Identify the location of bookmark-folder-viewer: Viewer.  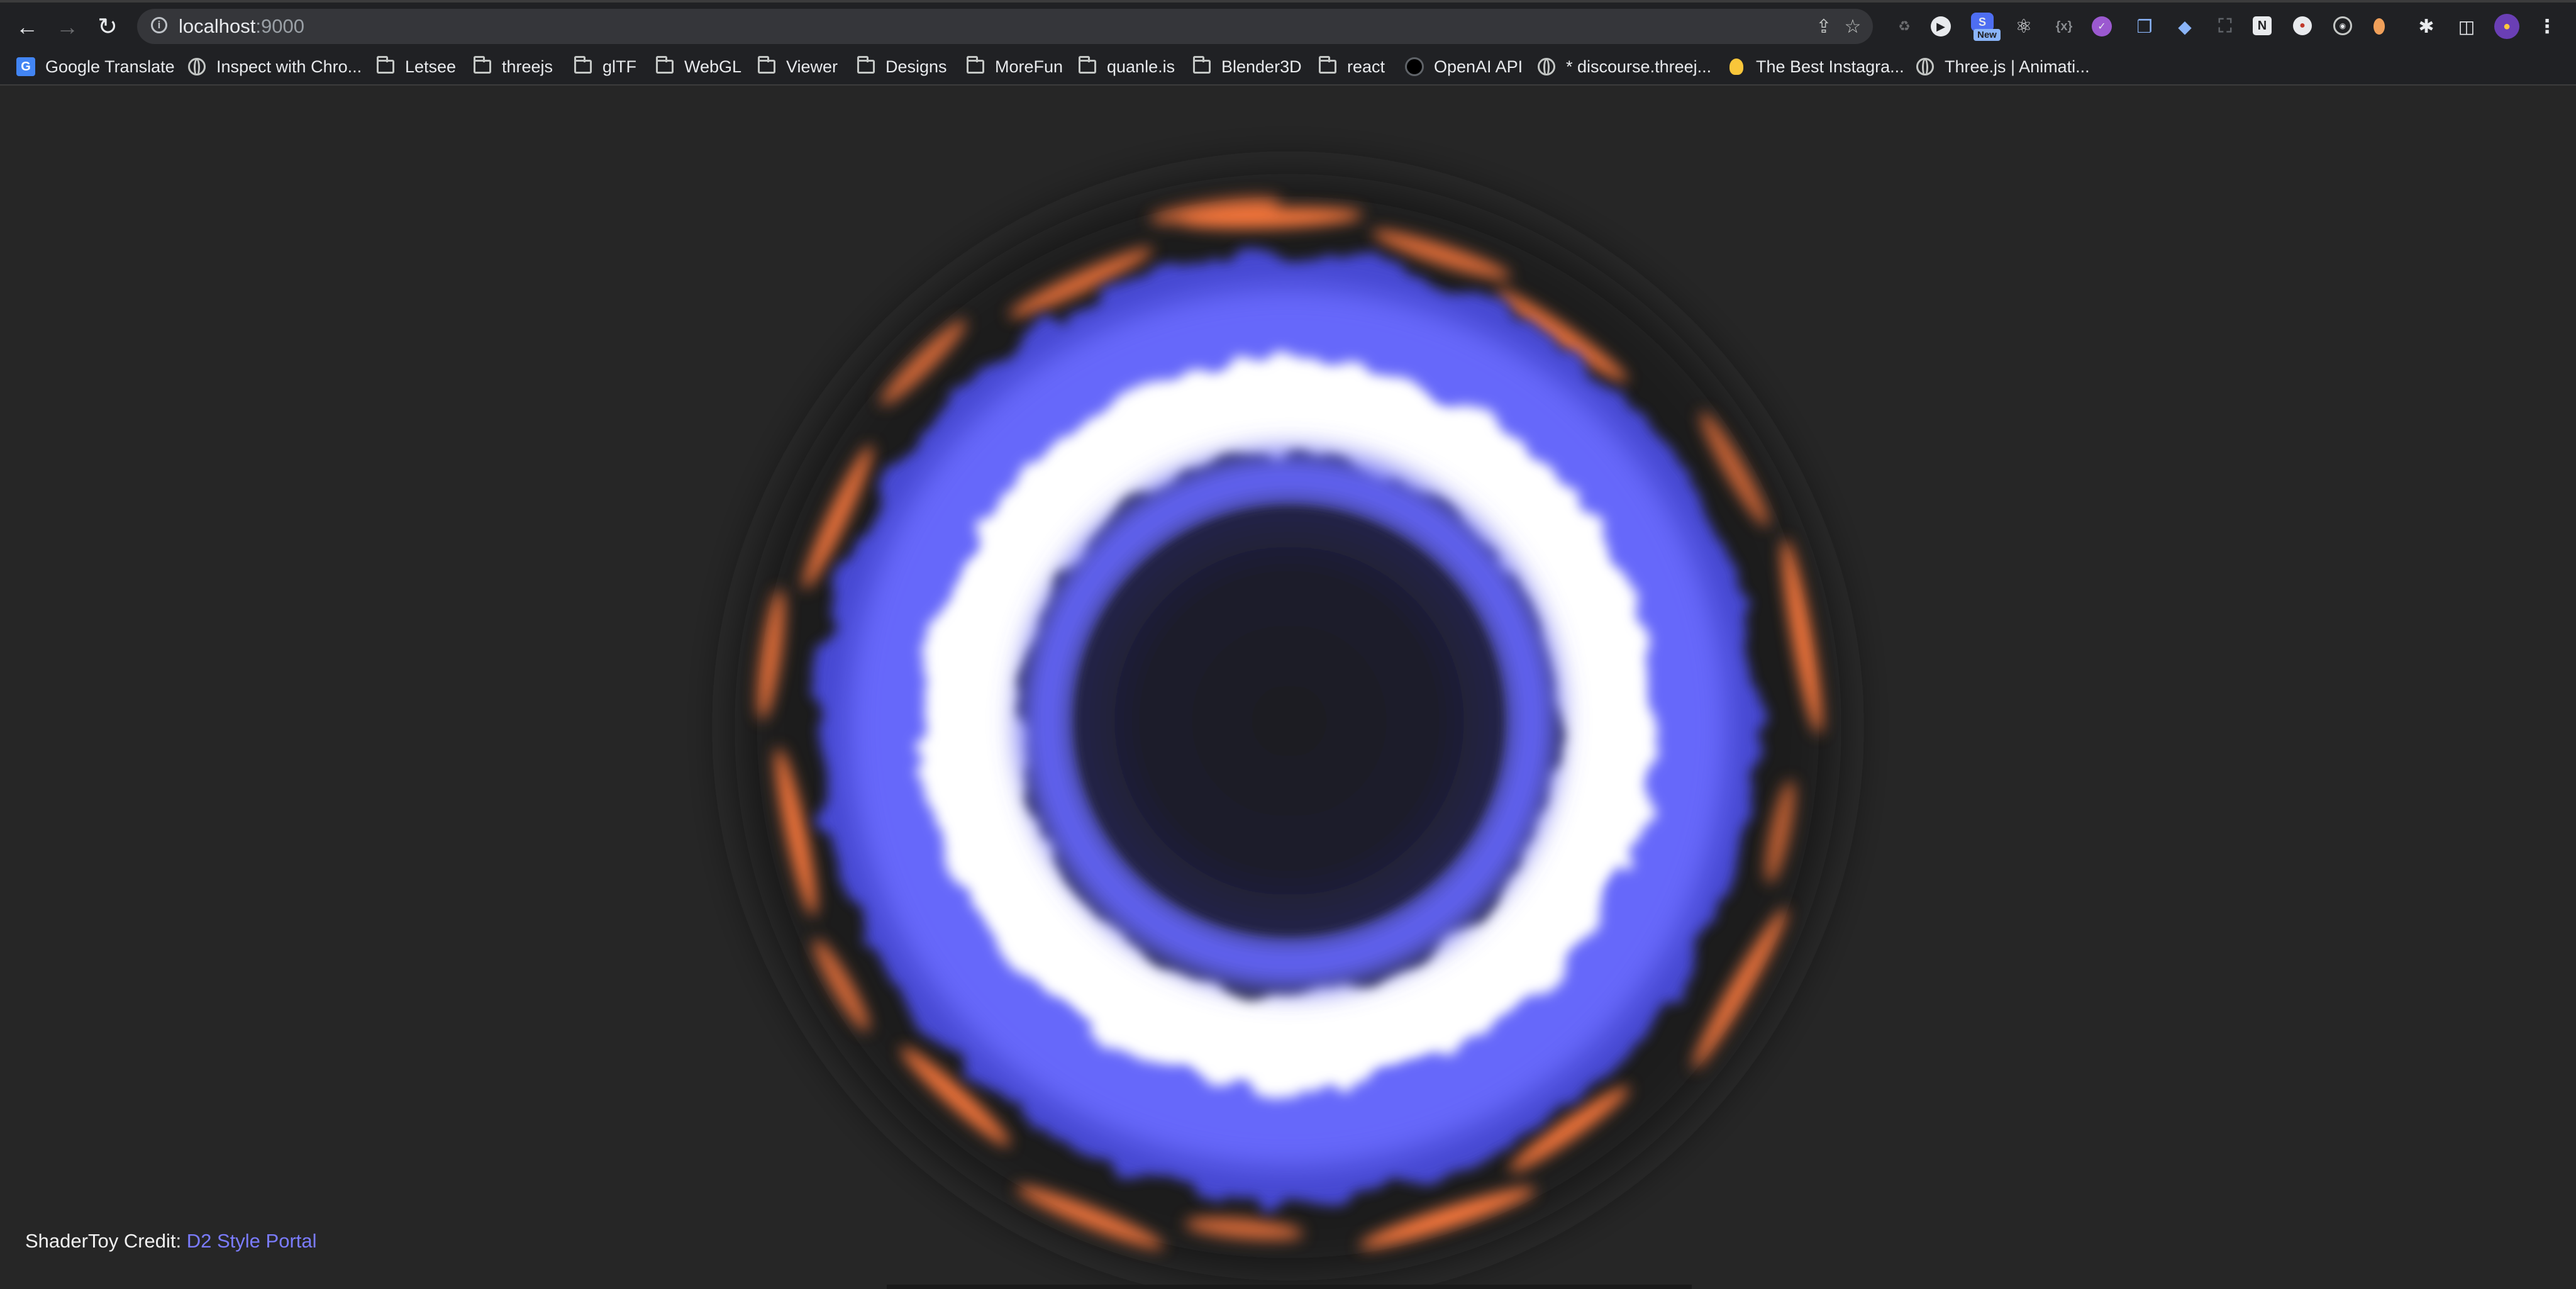
(797, 67).